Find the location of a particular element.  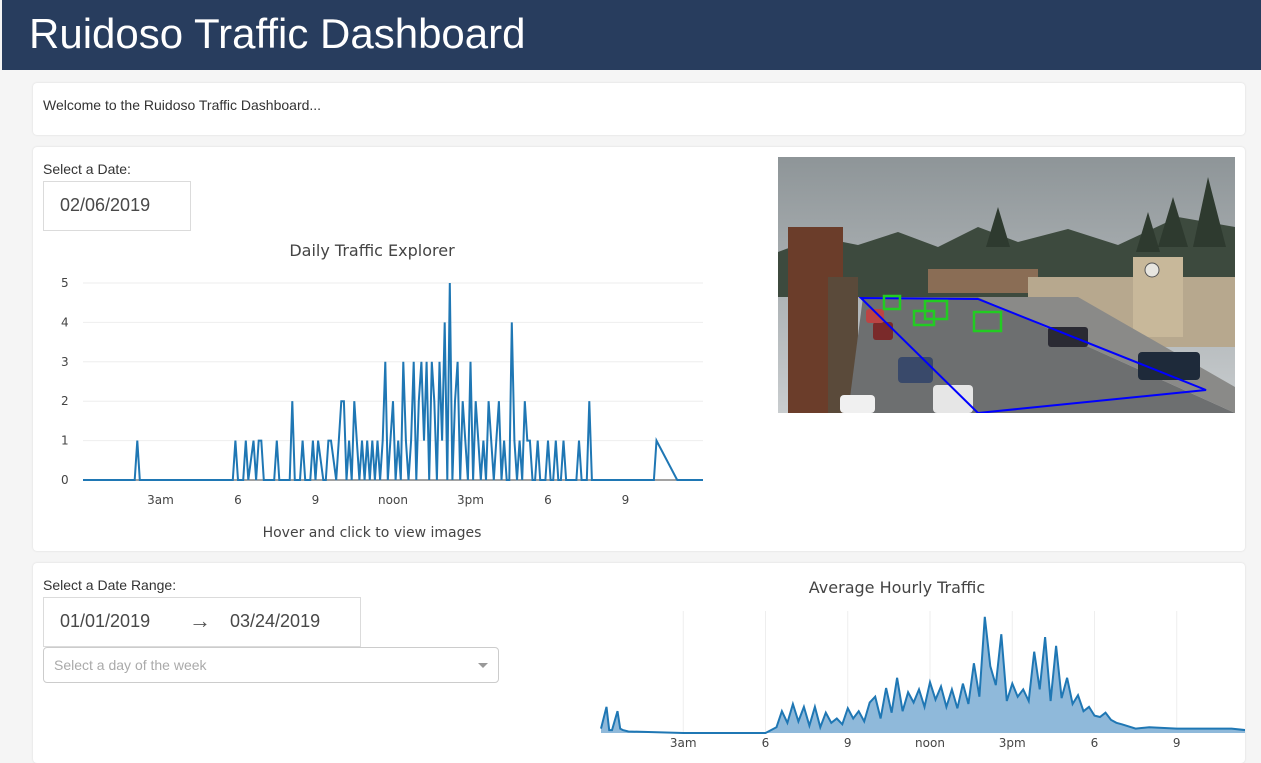

date-range-end: 03/24/2019 is located at coordinates (275, 621).